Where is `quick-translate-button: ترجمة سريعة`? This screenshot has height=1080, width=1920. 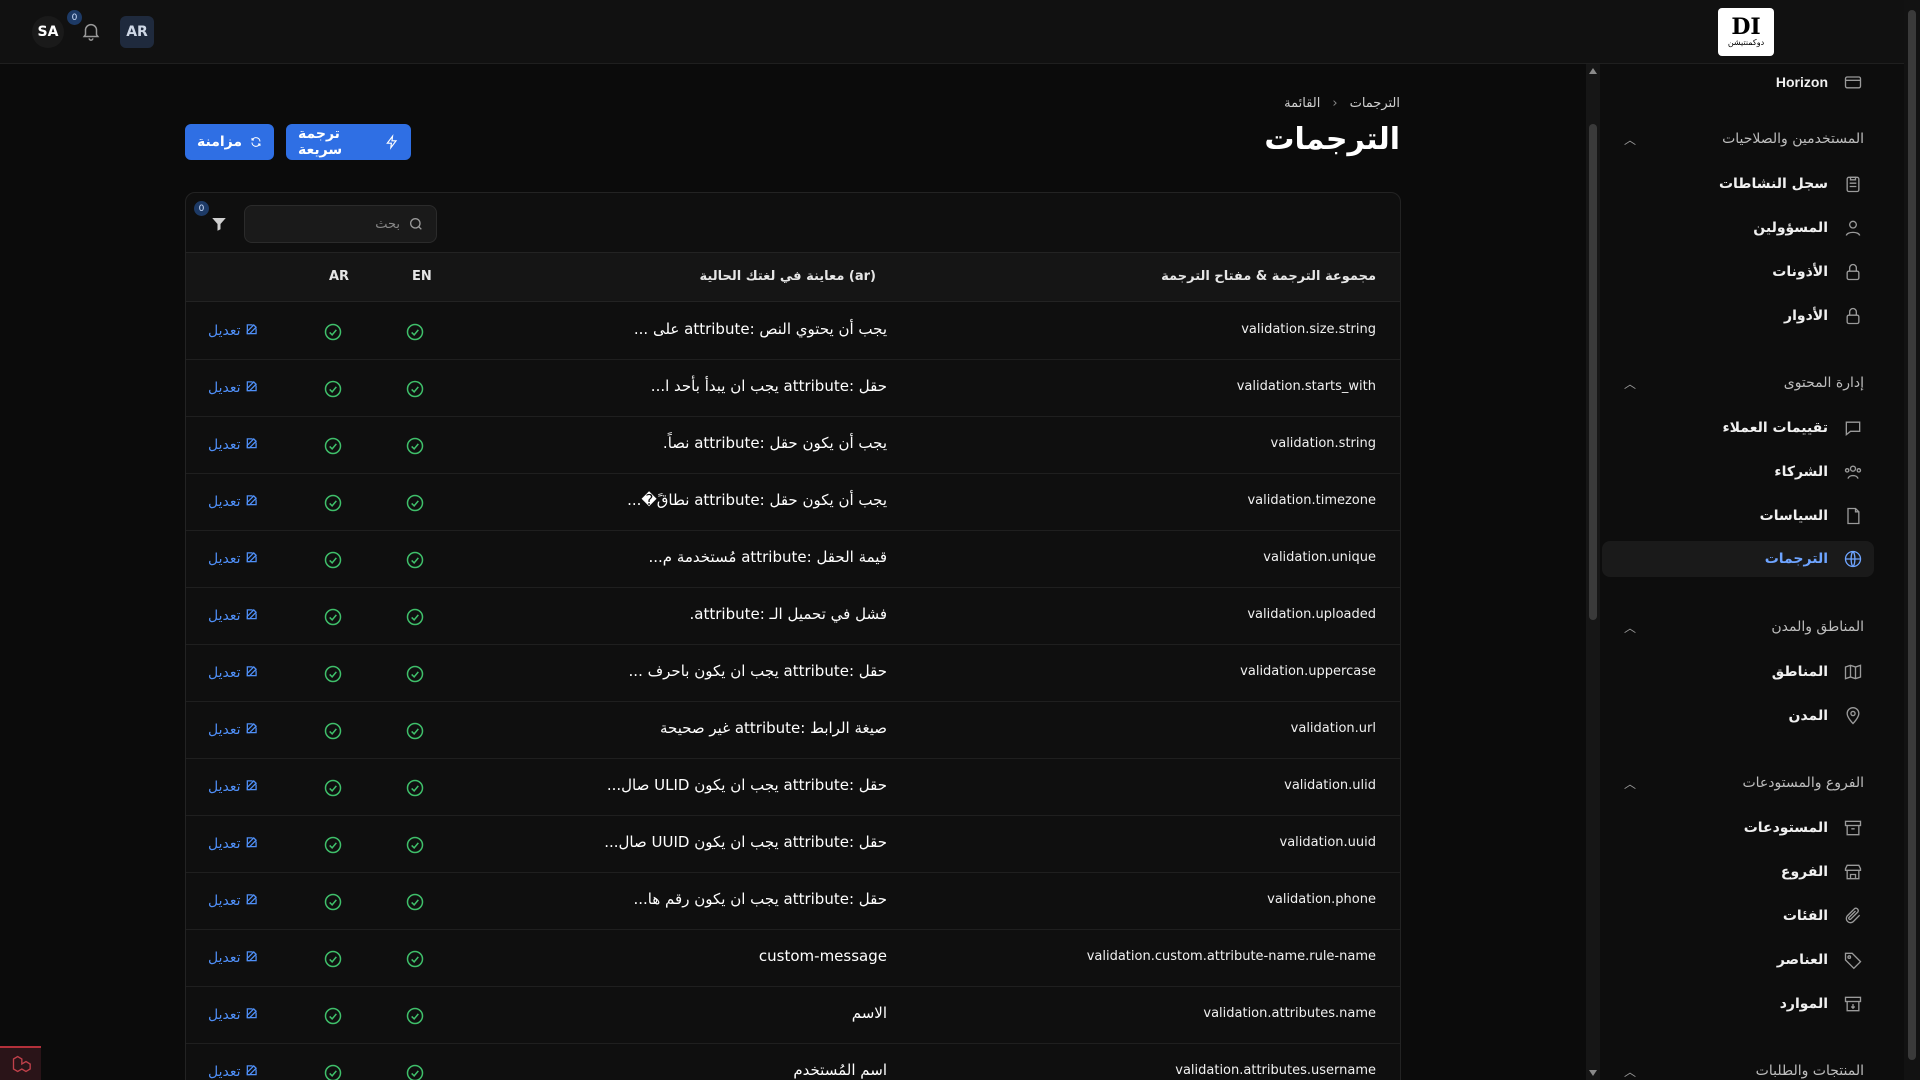
quick-translate-button: ترجمة سريعة is located at coordinates (348, 142).